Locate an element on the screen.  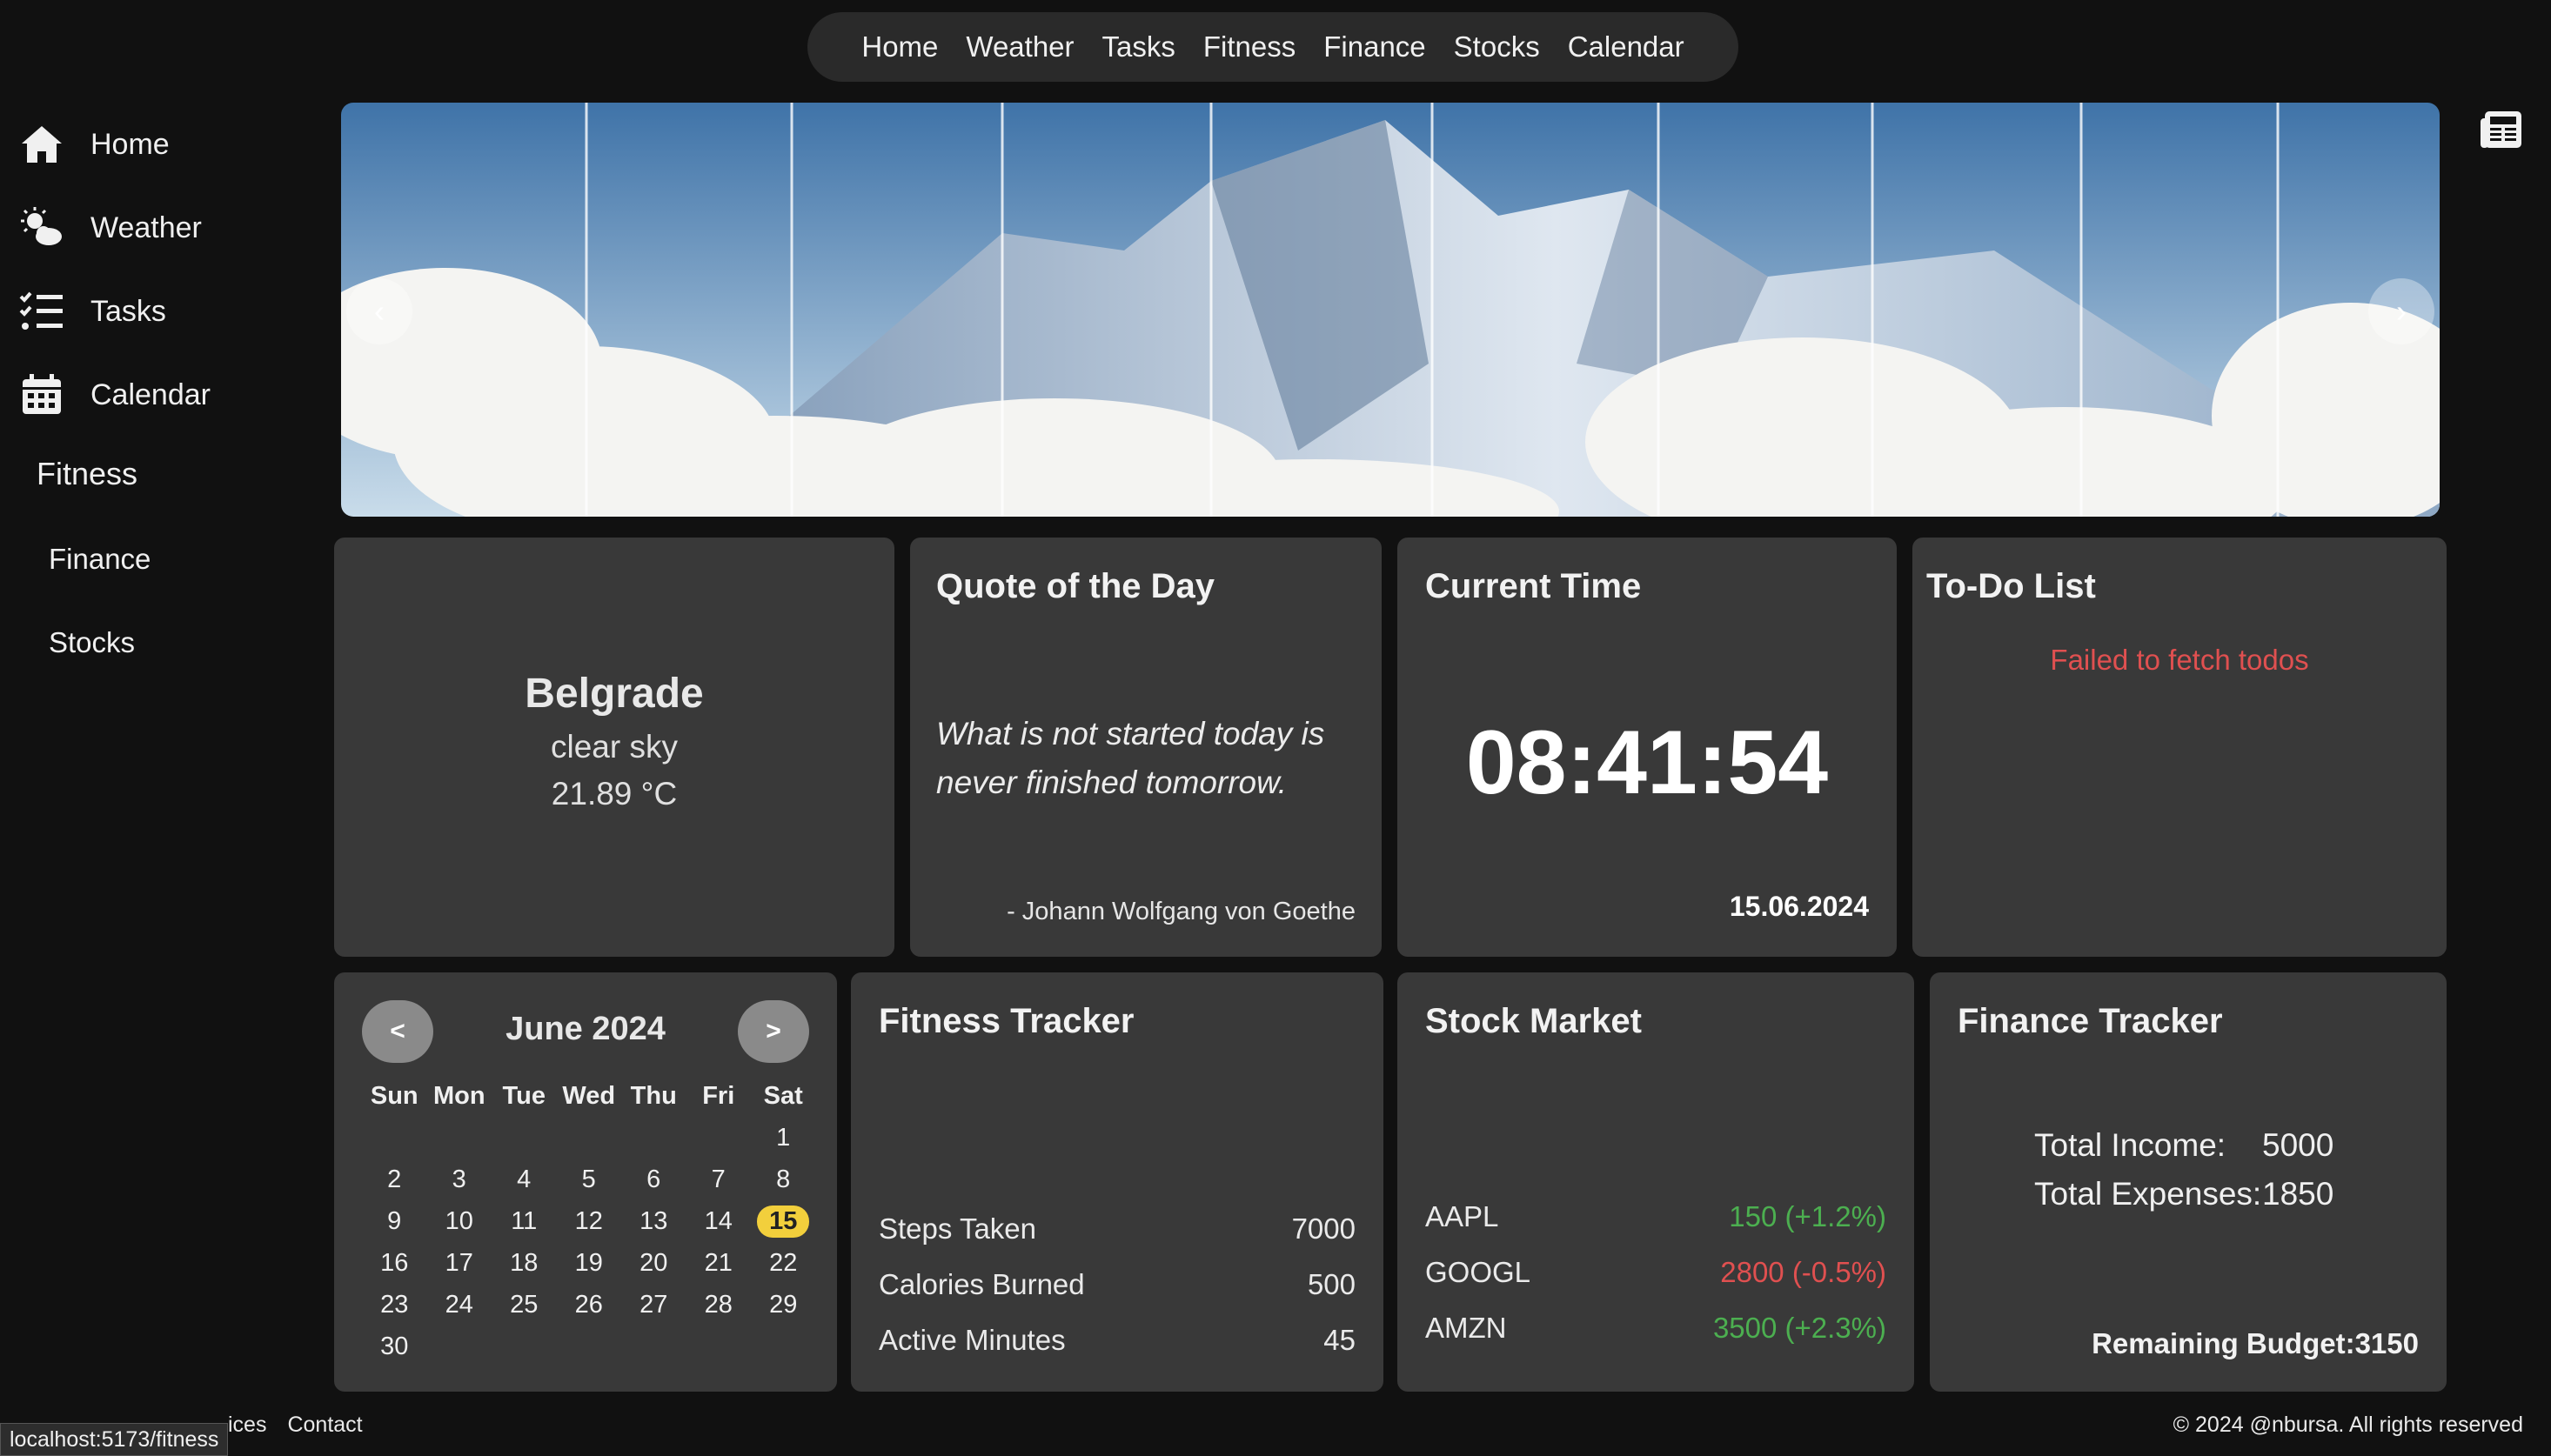
total-income: Total Income: 5000 is located at coordinates (2183, 1145).